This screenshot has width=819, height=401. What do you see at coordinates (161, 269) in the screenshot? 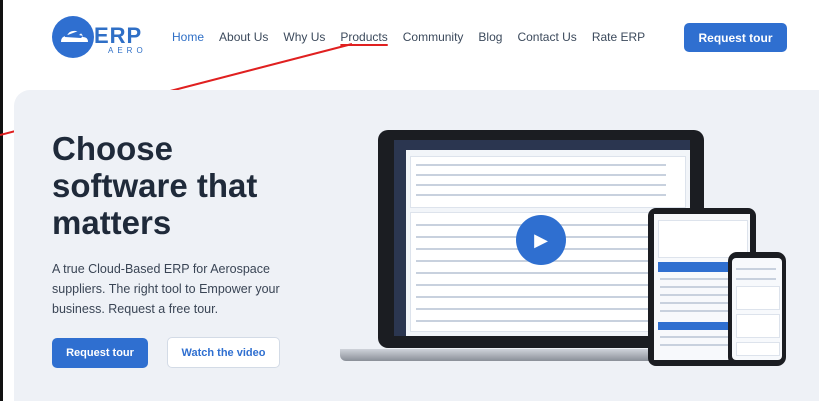
I see `subtitle-line: A true Cloud-Based ERP for Aerospace` at bounding box center [161, 269].